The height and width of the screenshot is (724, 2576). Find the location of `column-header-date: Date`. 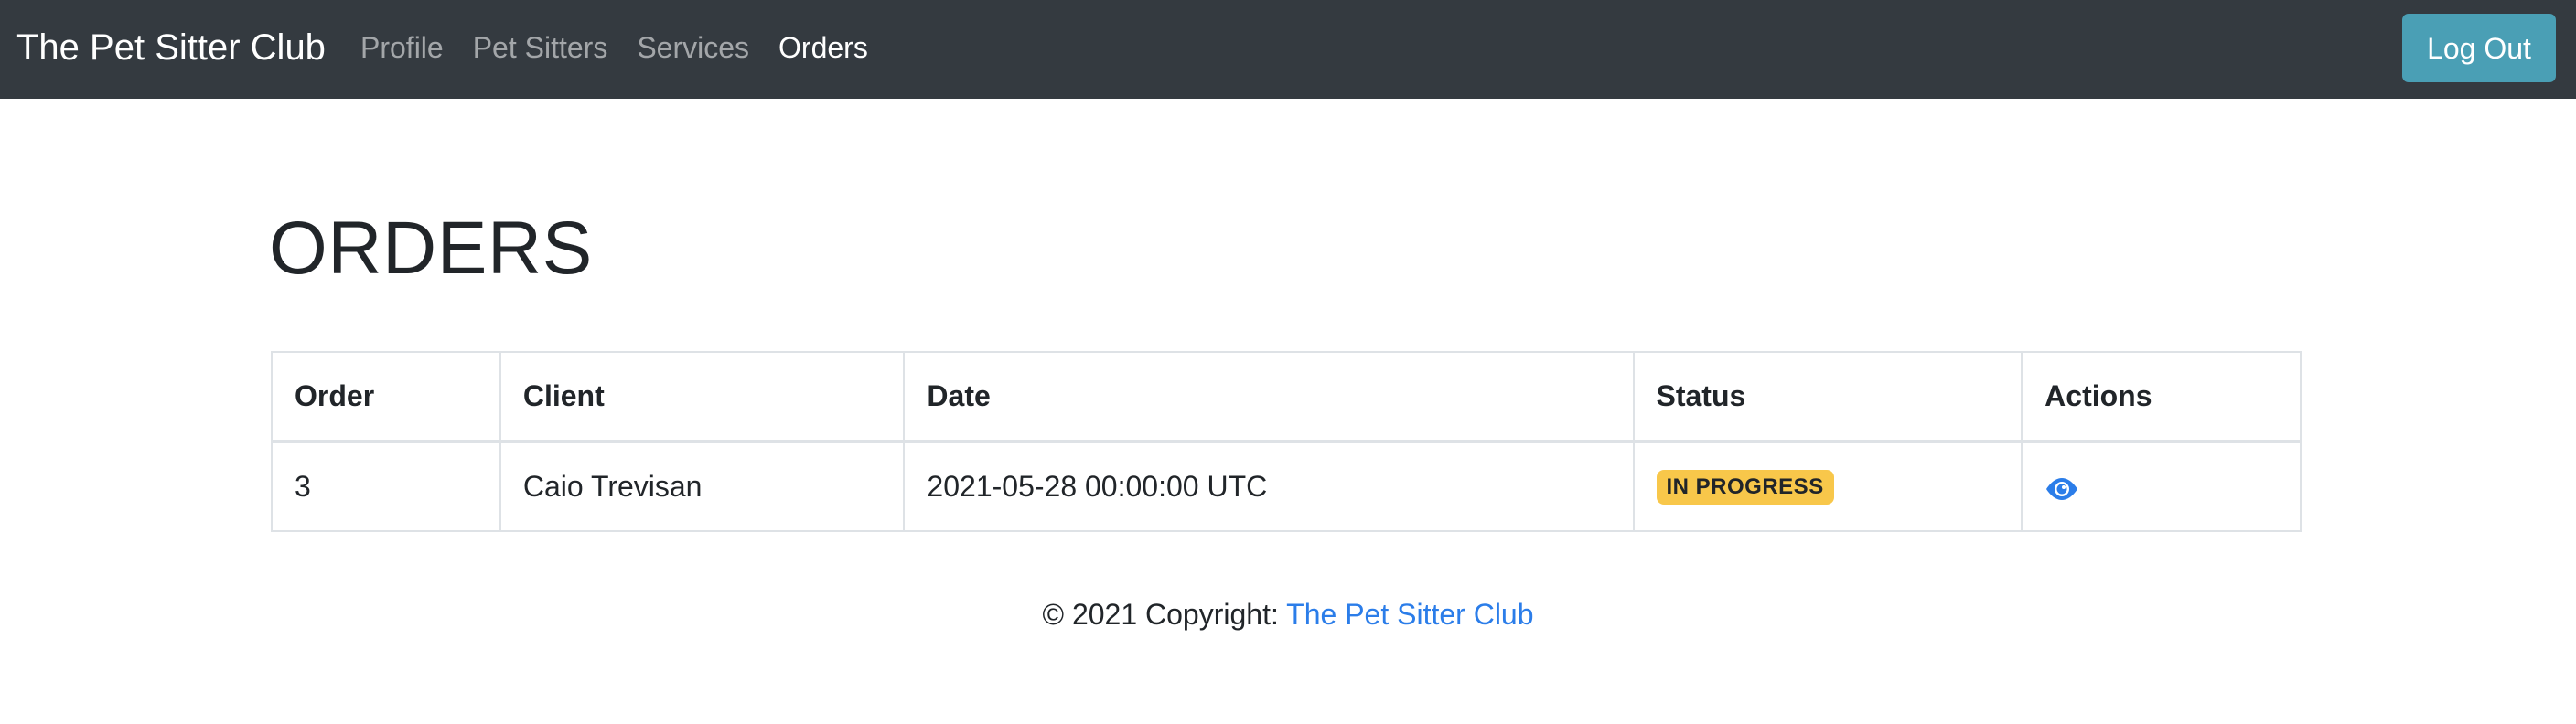

column-header-date: Date is located at coordinates (1269, 397).